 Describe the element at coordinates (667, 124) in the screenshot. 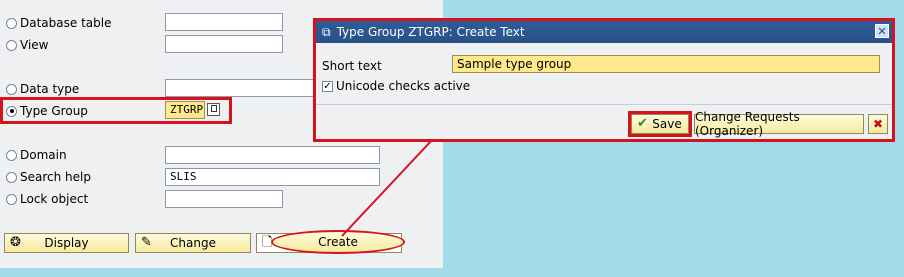

I see `save-button-label: Save` at that location.